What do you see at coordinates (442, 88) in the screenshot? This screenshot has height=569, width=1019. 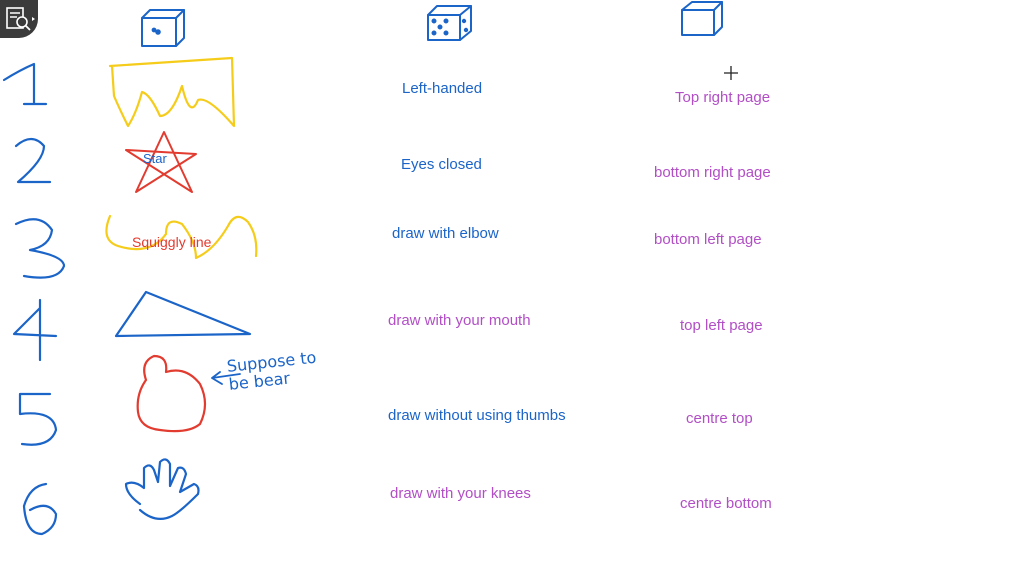 I see `action-row-1: Left-handed` at bounding box center [442, 88].